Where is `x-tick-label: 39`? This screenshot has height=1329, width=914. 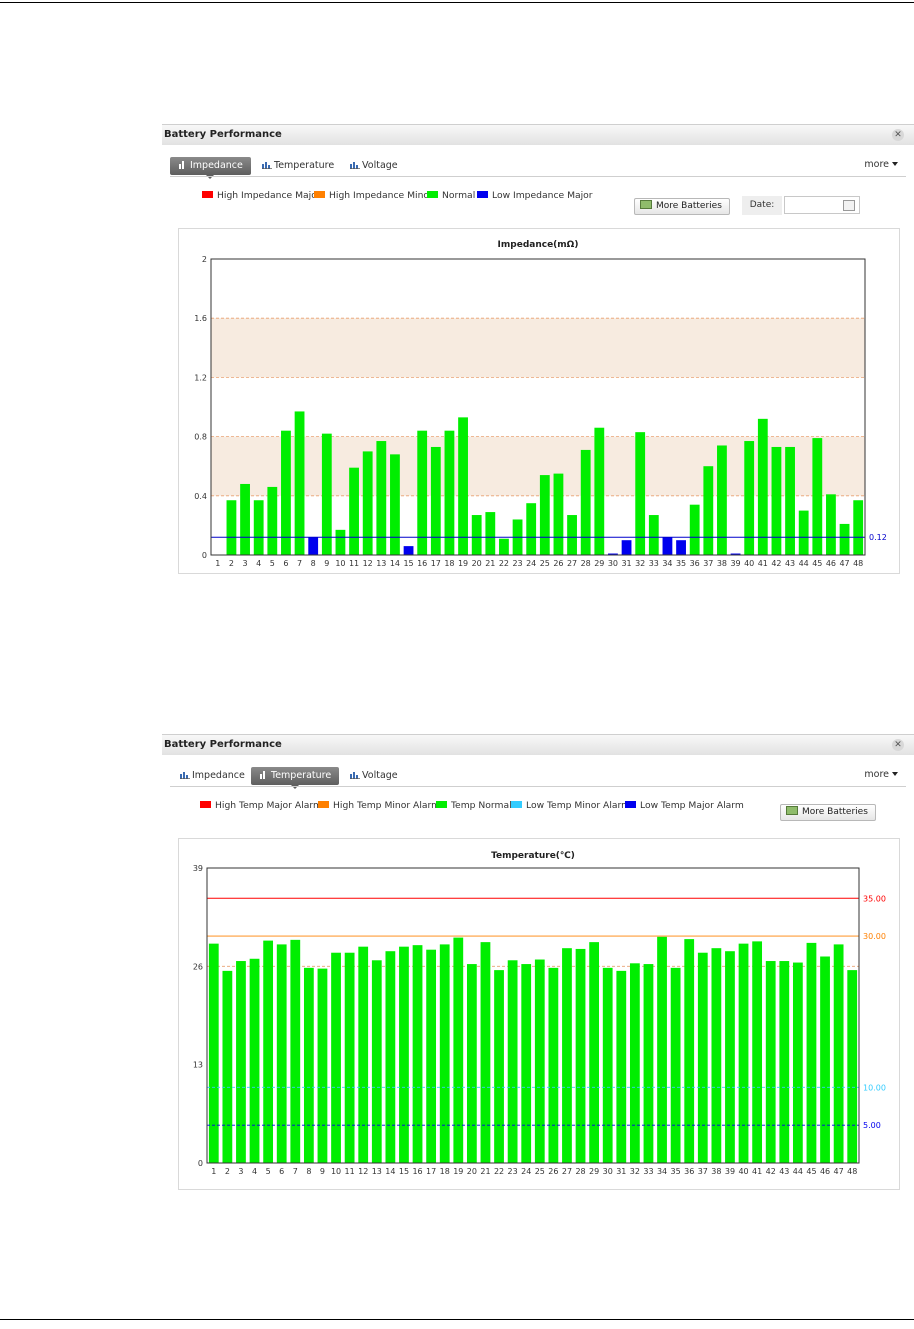 x-tick-label: 39 is located at coordinates (735, 563).